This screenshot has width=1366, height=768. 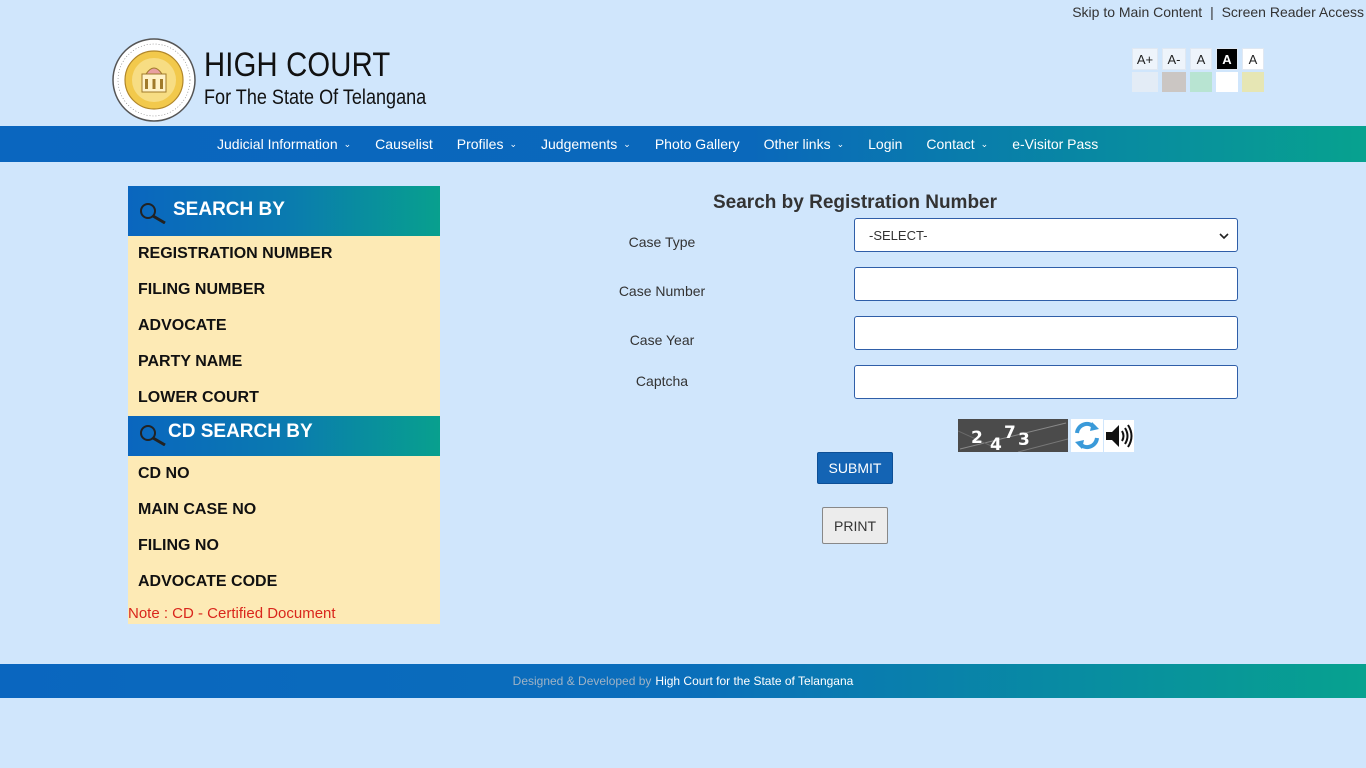 I want to click on case-year-input, so click(x=1046, y=333).